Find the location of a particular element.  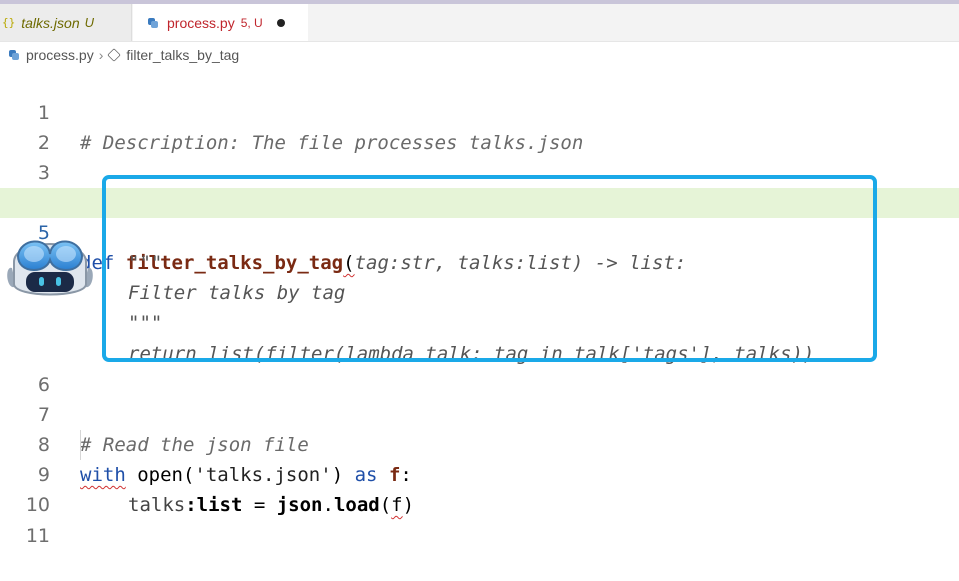

code-line: 11 is located at coordinates (479, 519).